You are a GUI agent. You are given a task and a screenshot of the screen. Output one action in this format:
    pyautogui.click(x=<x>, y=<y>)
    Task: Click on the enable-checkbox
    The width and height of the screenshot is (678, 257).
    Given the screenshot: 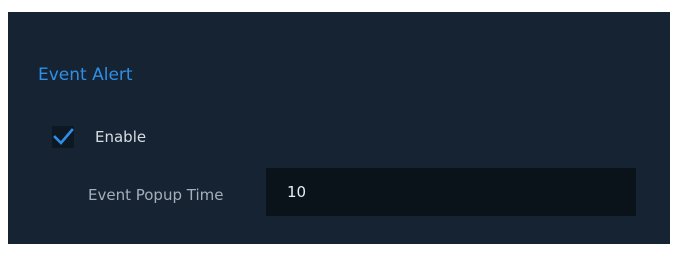 What is the action you would take?
    pyautogui.click(x=63, y=137)
    